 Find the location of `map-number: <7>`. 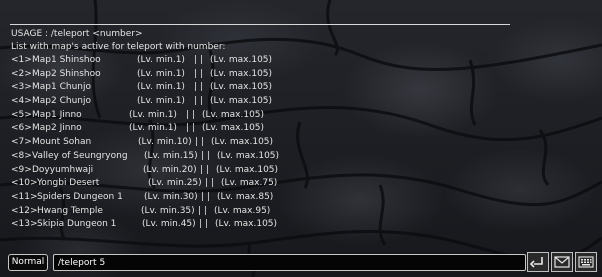

map-number: <7> is located at coordinates (21, 142).